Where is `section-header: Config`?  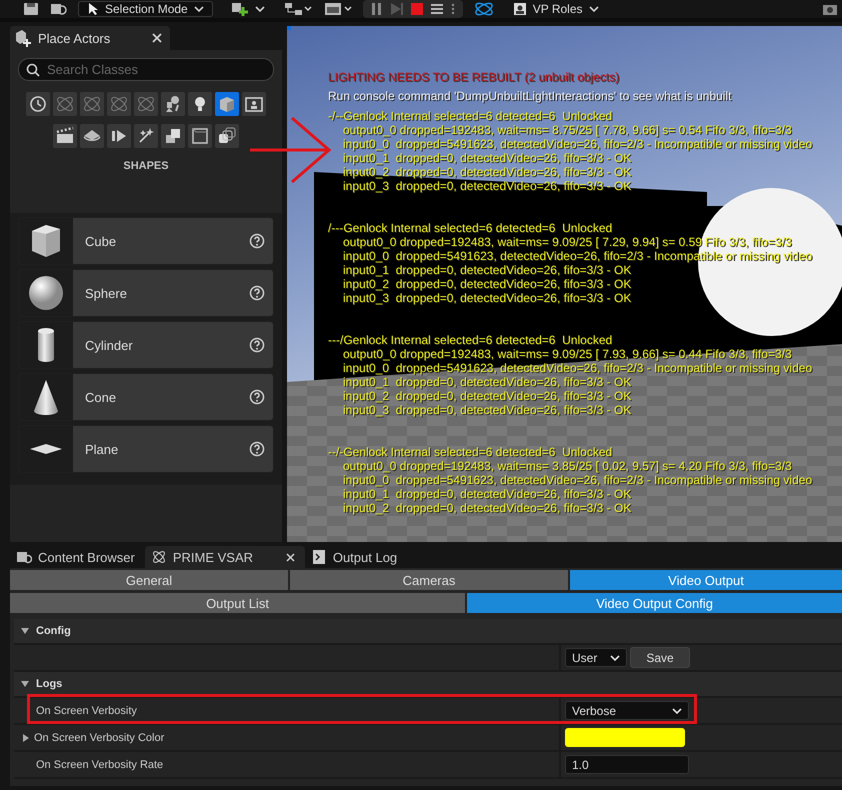
section-header: Config is located at coordinates (428, 632).